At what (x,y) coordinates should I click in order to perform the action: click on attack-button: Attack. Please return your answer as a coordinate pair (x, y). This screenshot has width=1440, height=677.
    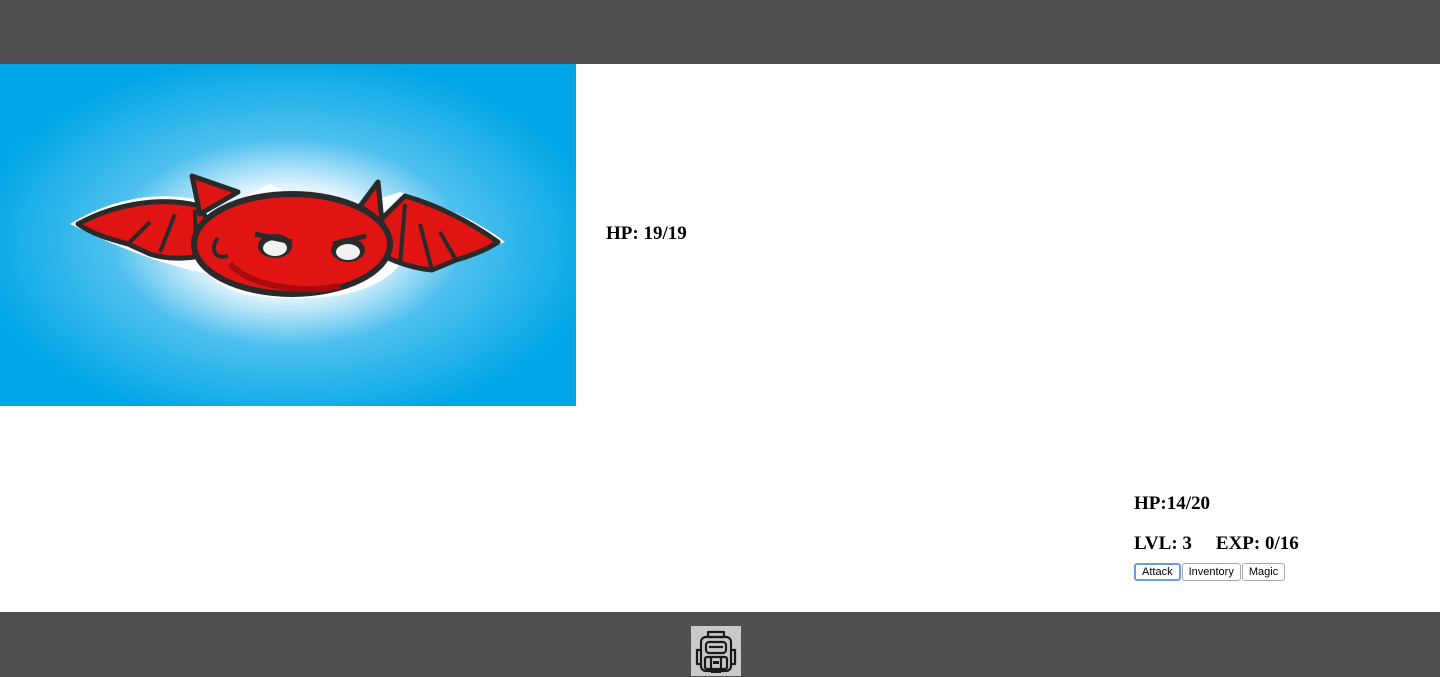
    Looking at the image, I should click on (1157, 572).